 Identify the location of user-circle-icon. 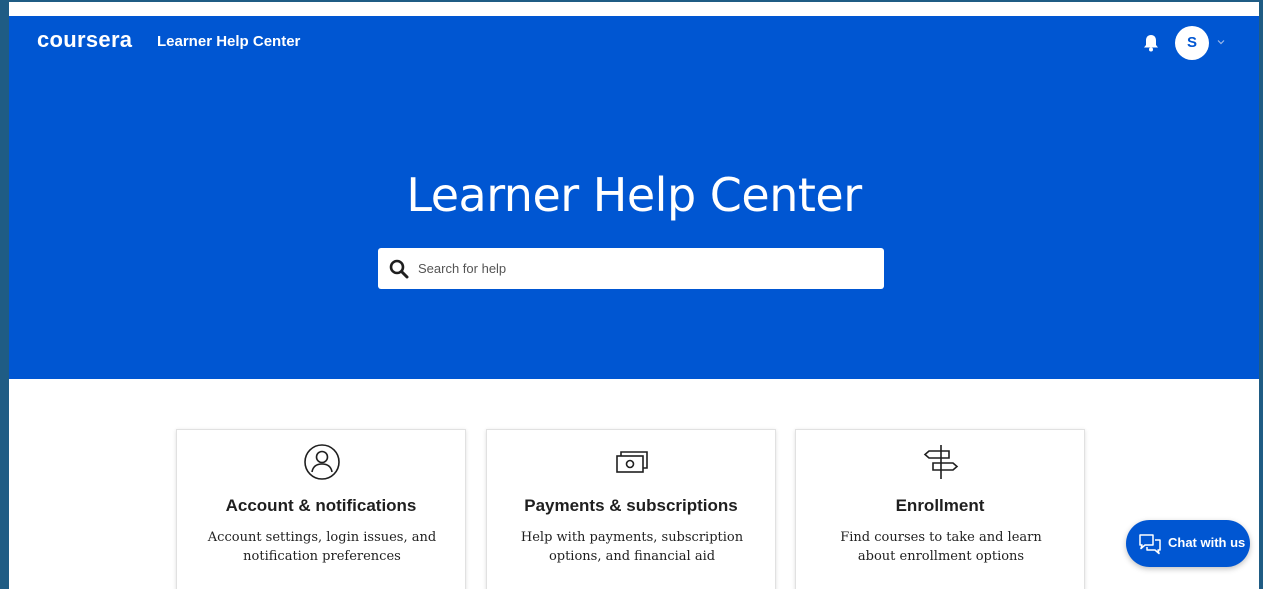
(322, 462).